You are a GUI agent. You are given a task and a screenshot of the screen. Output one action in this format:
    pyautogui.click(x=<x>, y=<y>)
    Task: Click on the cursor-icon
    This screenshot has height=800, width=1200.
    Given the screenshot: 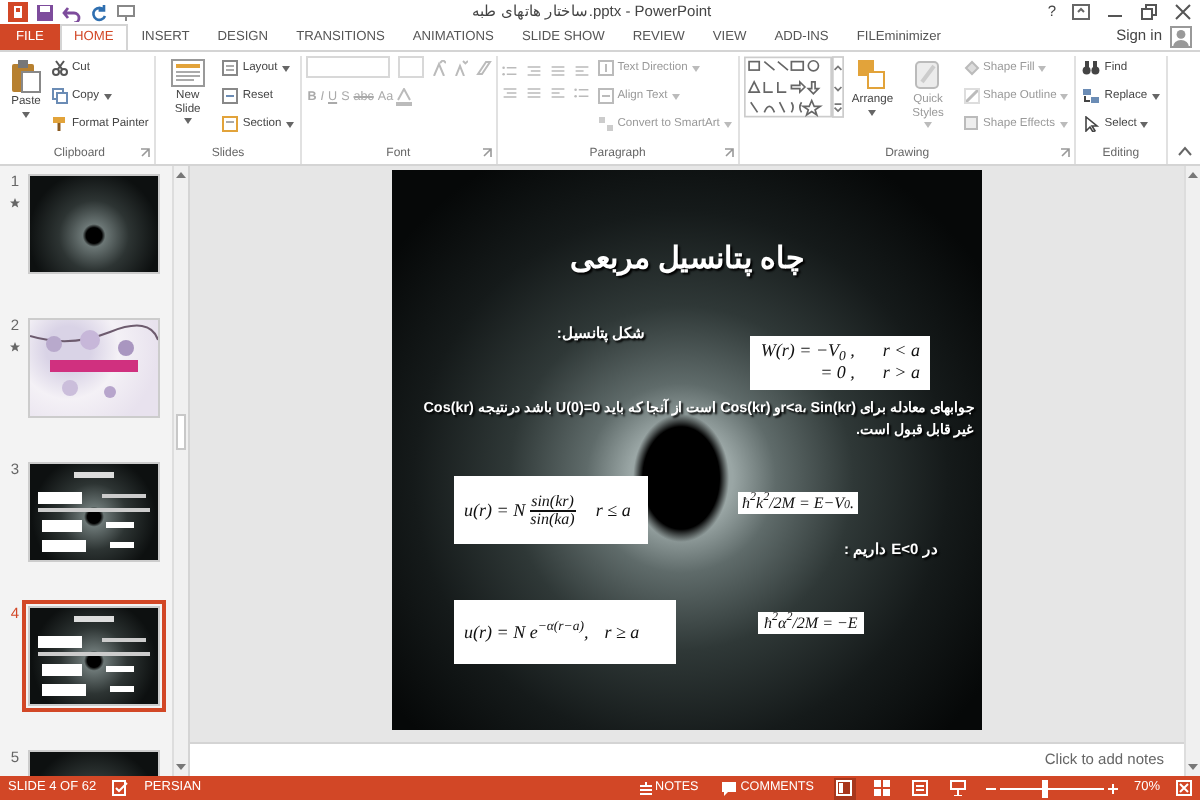 What is the action you would take?
    pyautogui.click(x=1091, y=124)
    